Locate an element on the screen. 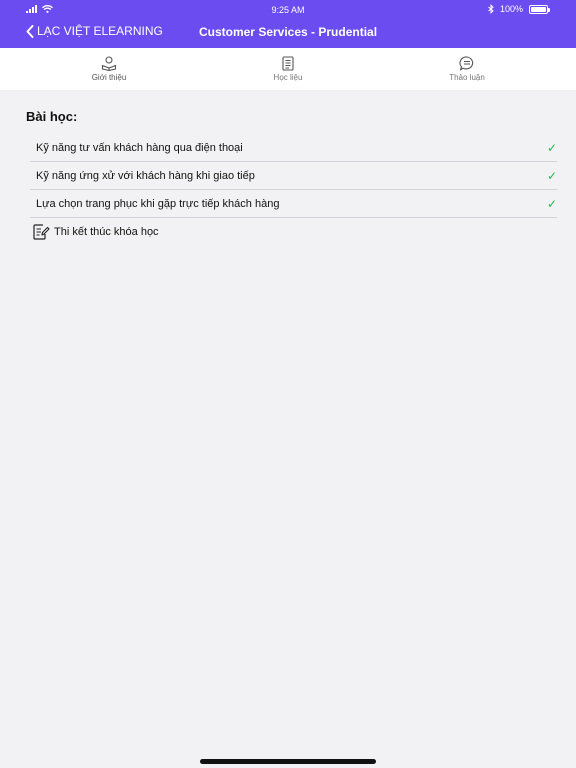 This screenshot has width=576, height=768. tab-gioi-thieu: Giới thiệu is located at coordinates (109, 69).